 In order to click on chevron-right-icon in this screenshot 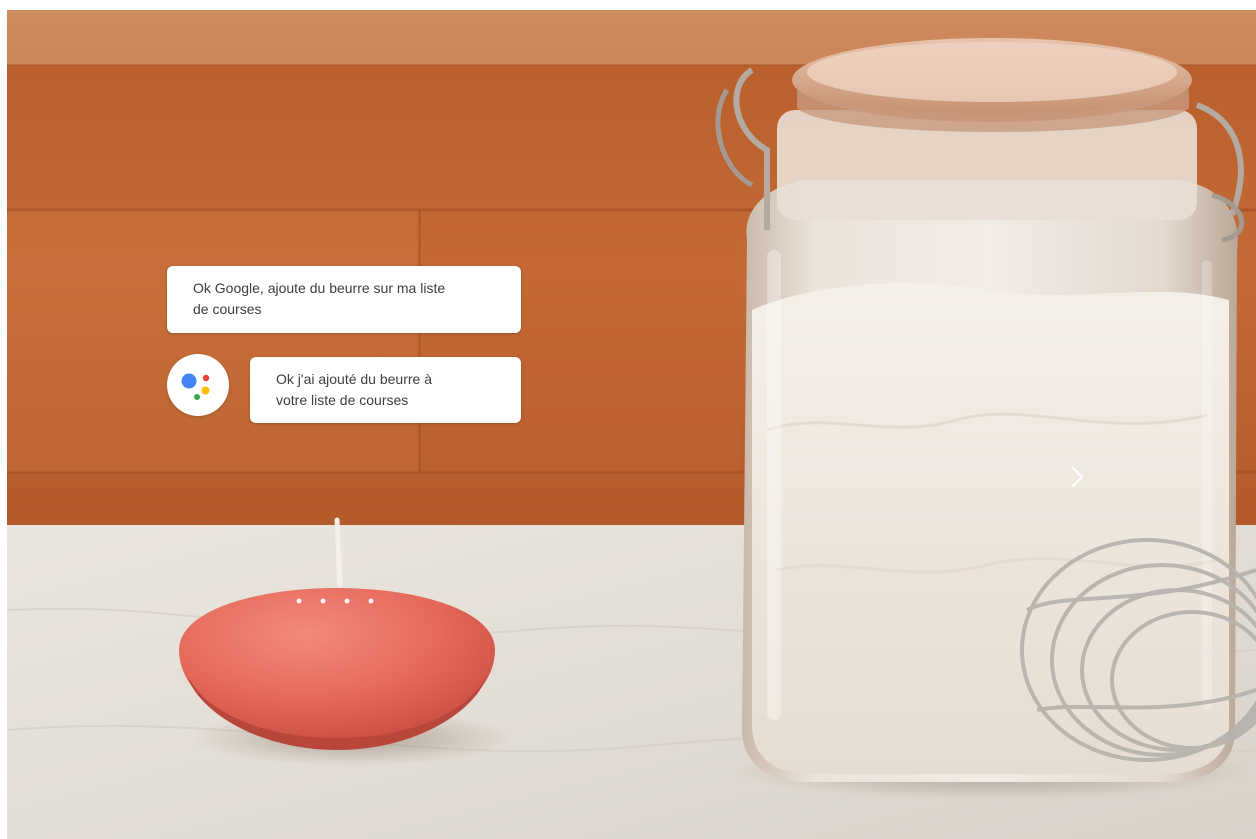, I will do `click(1076, 477)`.